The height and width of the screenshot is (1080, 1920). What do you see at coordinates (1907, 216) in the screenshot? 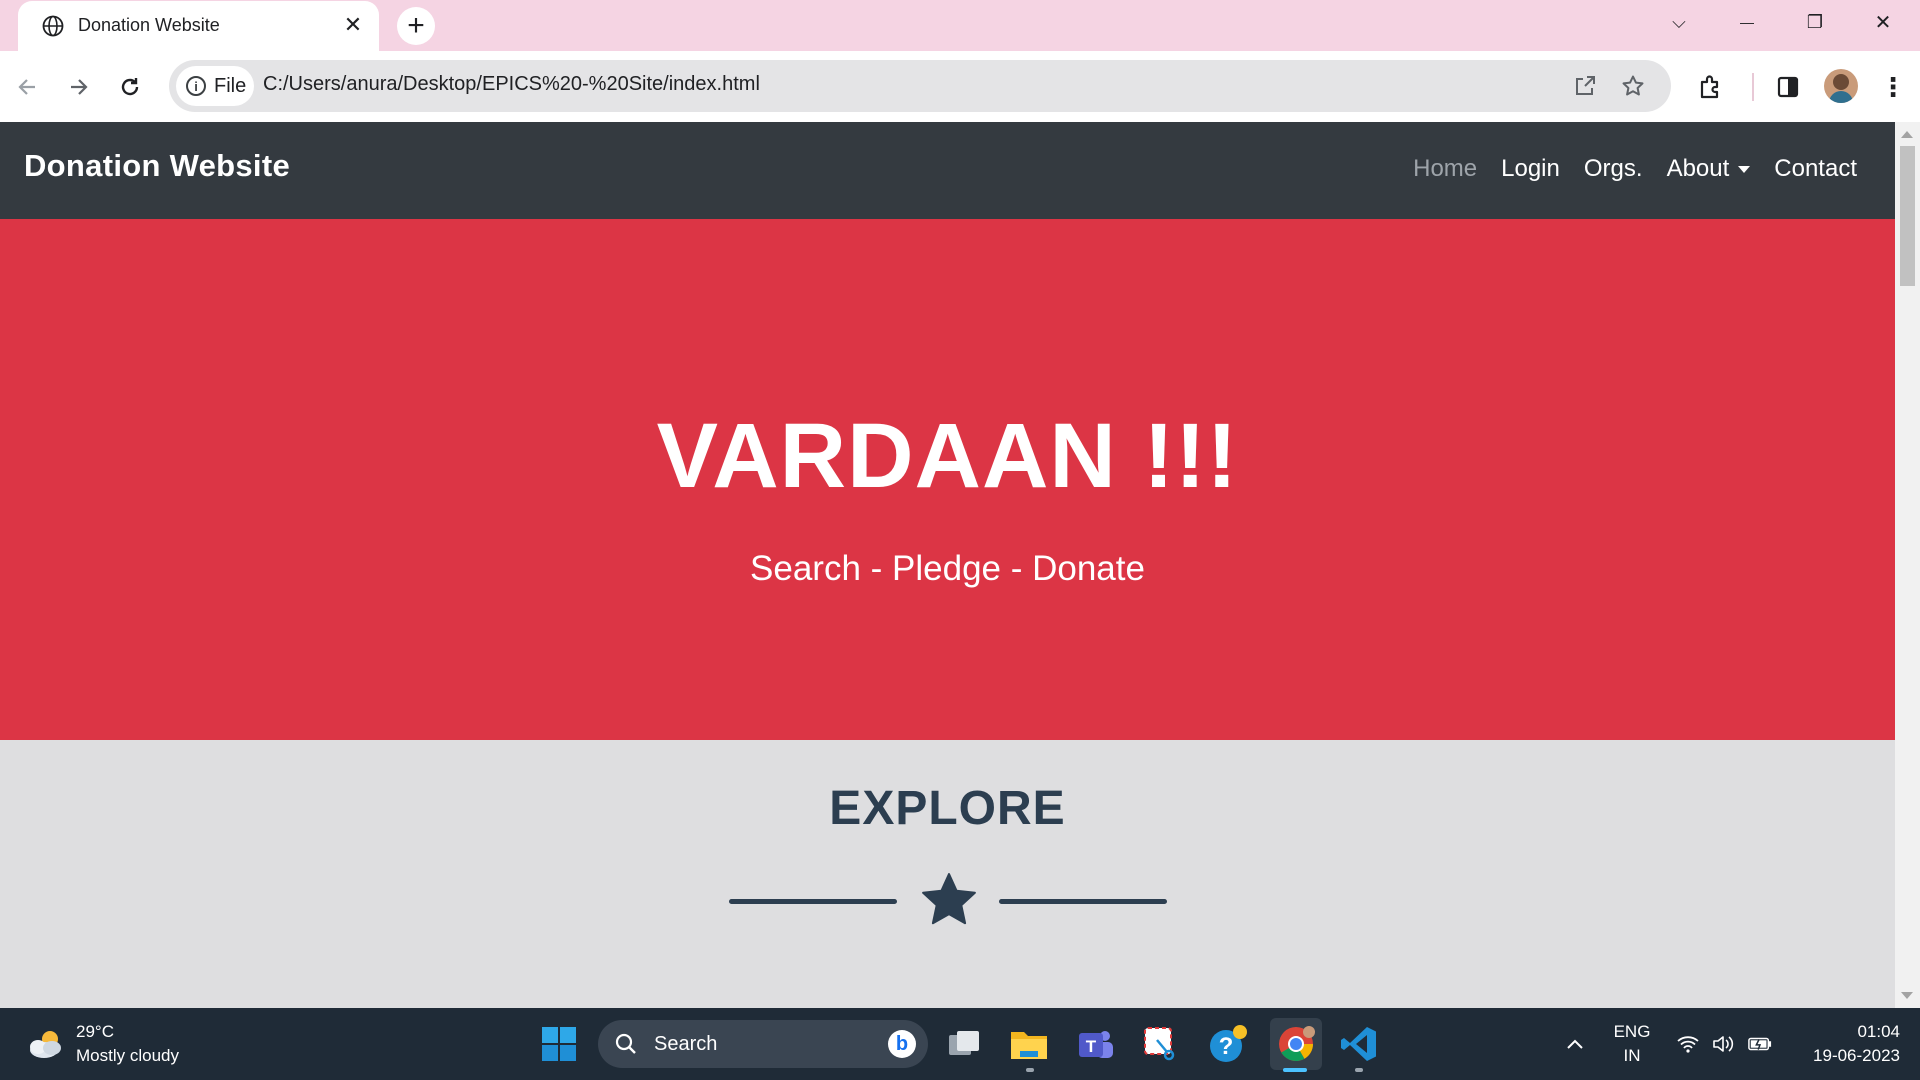
I see `scroll-thumb` at bounding box center [1907, 216].